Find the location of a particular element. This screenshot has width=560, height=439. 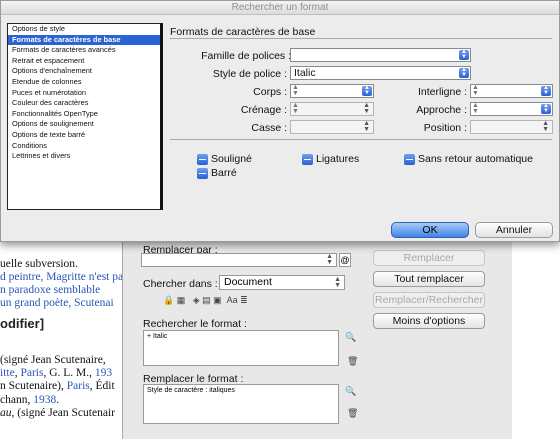

font-style-field: Italic ▲ ▼ is located at coordinates (380, 73).